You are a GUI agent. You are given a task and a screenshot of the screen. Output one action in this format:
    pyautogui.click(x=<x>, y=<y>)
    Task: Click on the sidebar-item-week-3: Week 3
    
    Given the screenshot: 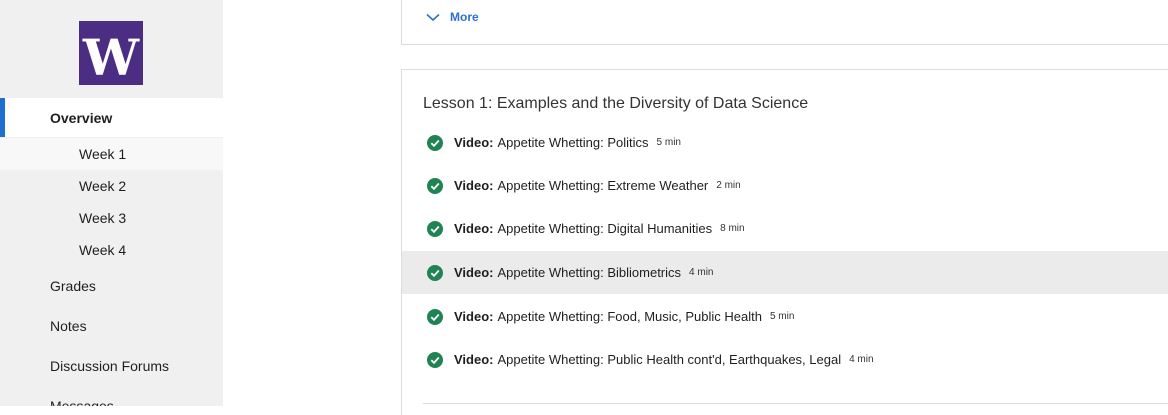 What is the action you would take?
    pyautogui.click(x=111, y=218)
    